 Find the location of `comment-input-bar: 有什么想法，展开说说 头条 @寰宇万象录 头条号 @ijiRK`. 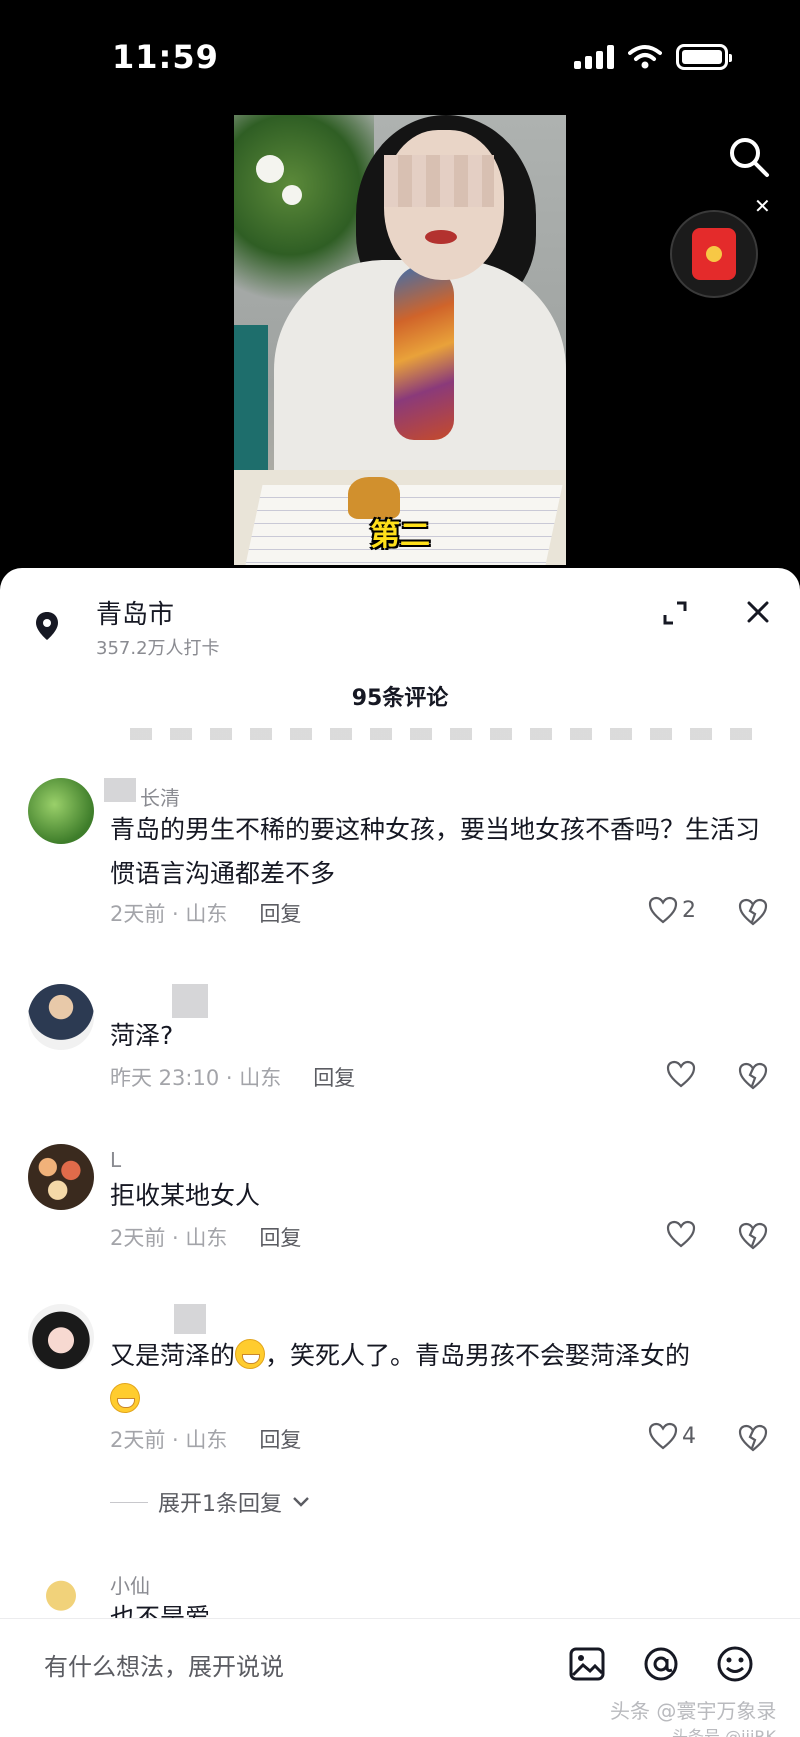

comment-input-bar: 有什么想法，展开说说 头条 @寰宇万象录 头条号 @ijiRK is located at coordinates (400, 1677).